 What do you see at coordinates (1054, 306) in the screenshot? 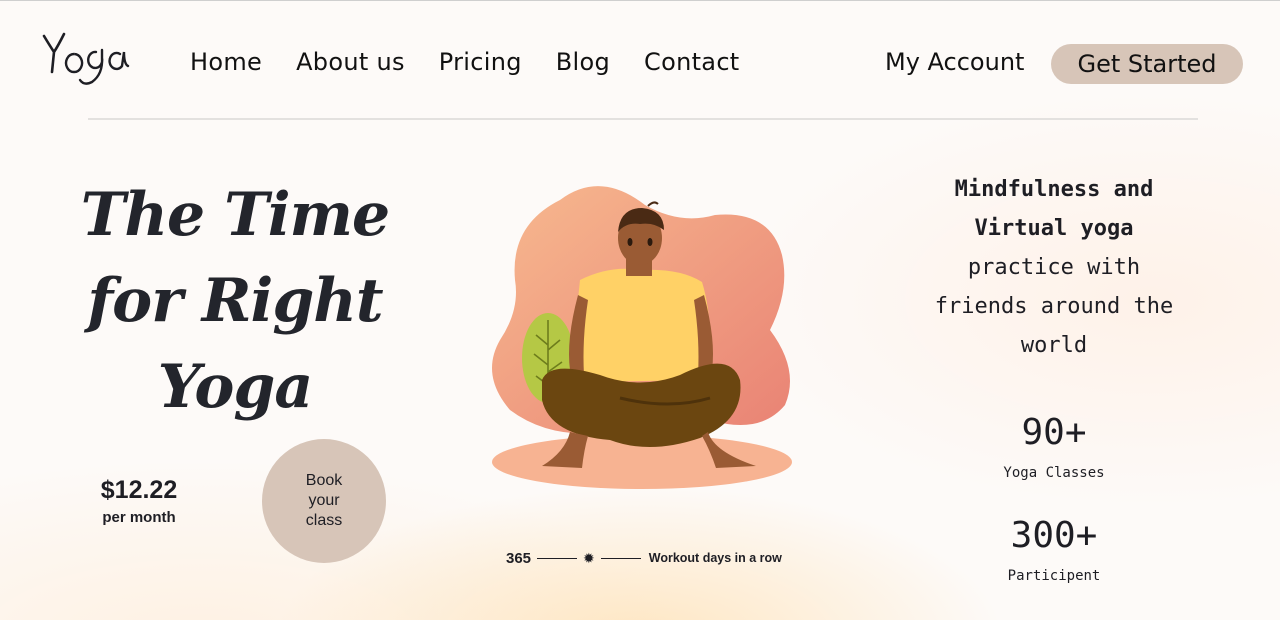
I see `tagline-line: friends around the` at bounding box center [1054, 306].